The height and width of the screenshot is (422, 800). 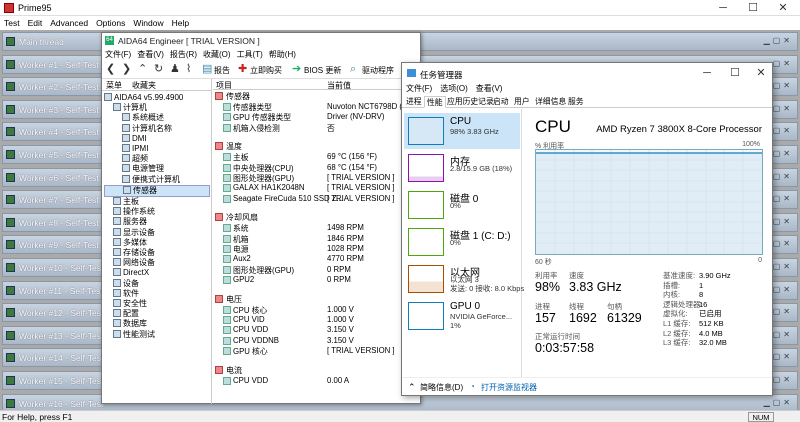 I want to click on menu-advanced: Advanced, so click(x=69, y=23).